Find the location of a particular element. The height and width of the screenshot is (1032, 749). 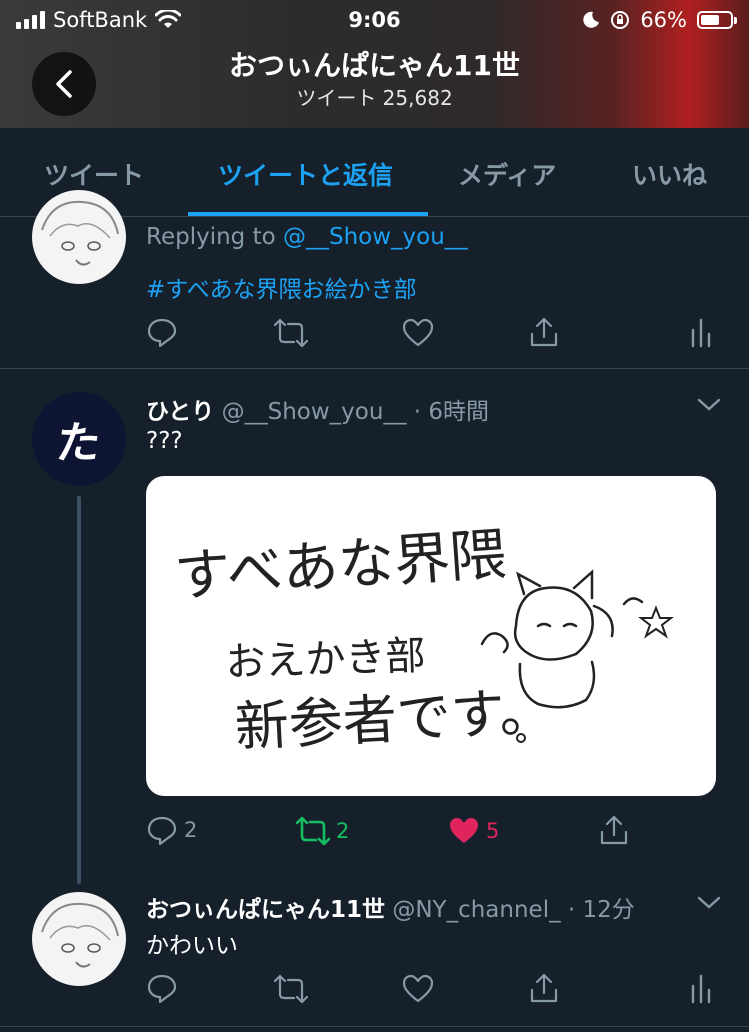

tab-tweets-replies: ツイートと返信 is located at coordinates (305, 174).